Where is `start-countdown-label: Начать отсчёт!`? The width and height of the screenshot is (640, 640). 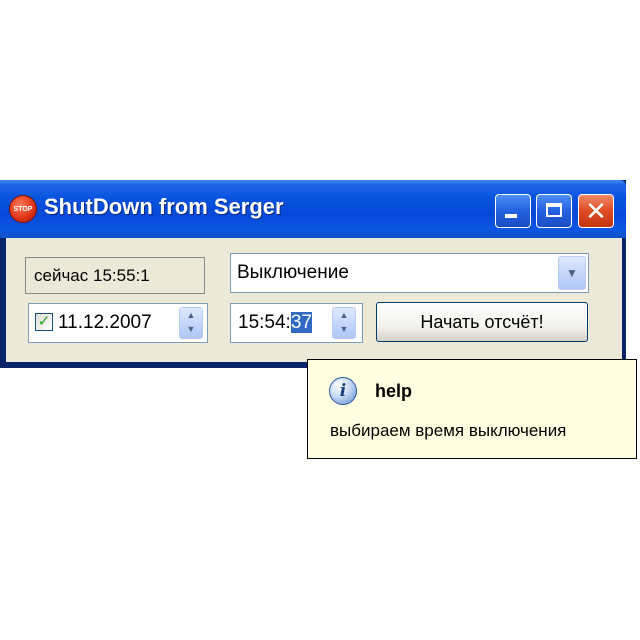 start-countdown-label: Начать отсчёт! is located at coordinates (482, 321).